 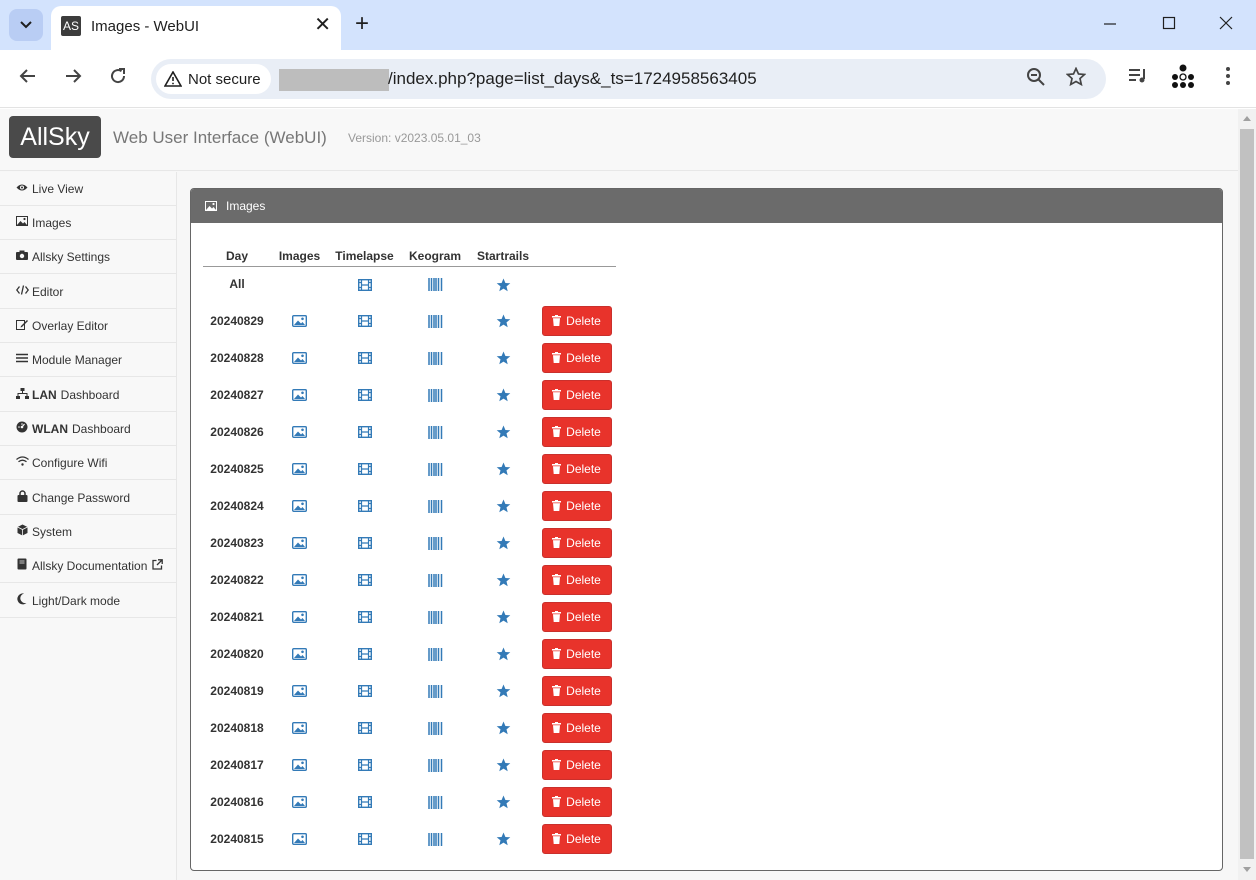 I want to click on tab-search-button, so click(x=26, y=25).